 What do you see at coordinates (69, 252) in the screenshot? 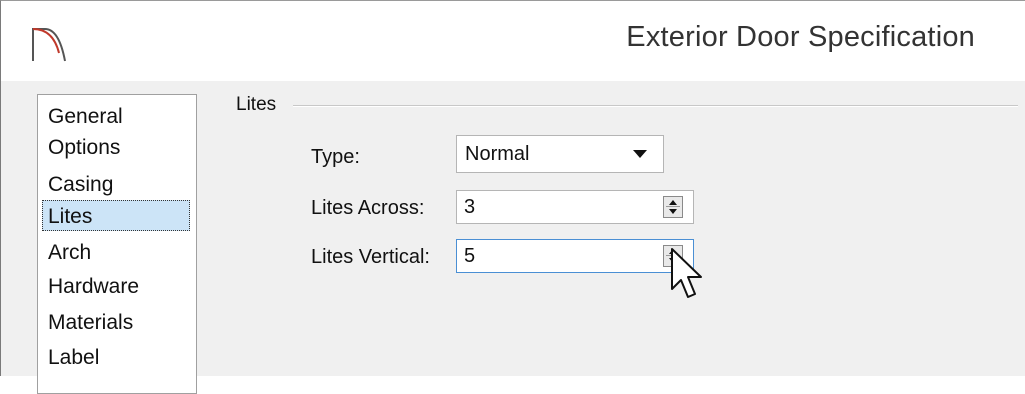
I see `nav-item-arch: Arch` at bounding box center [69, 252].